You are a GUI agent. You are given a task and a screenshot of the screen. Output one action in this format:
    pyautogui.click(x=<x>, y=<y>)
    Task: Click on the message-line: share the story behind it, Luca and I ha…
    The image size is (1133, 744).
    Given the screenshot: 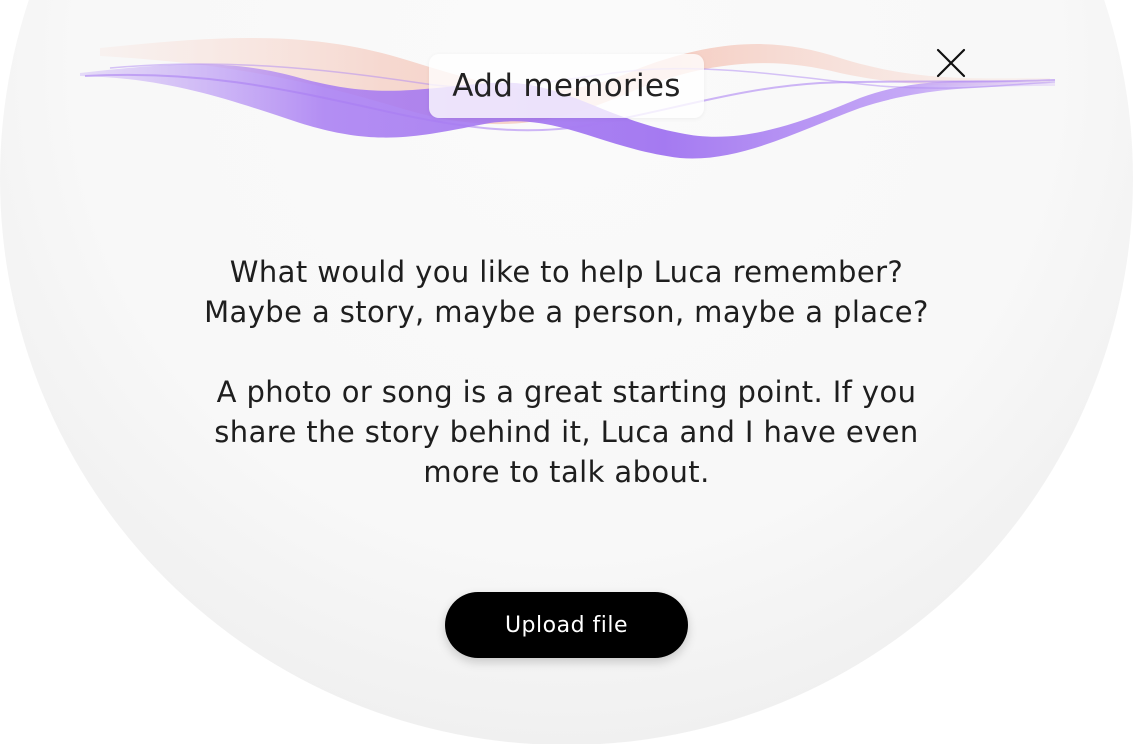 What is the action you would take?
    pyautogui.click(x=566, y=432)
    